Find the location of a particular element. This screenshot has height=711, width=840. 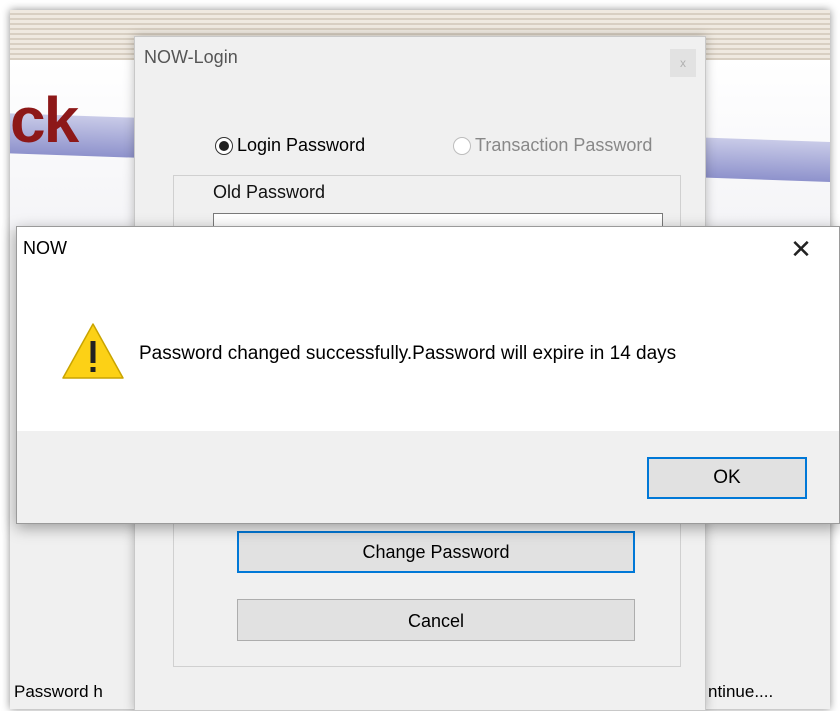

transaction-password-radio-label: Transaction Password is located at coordinates (564, 145).